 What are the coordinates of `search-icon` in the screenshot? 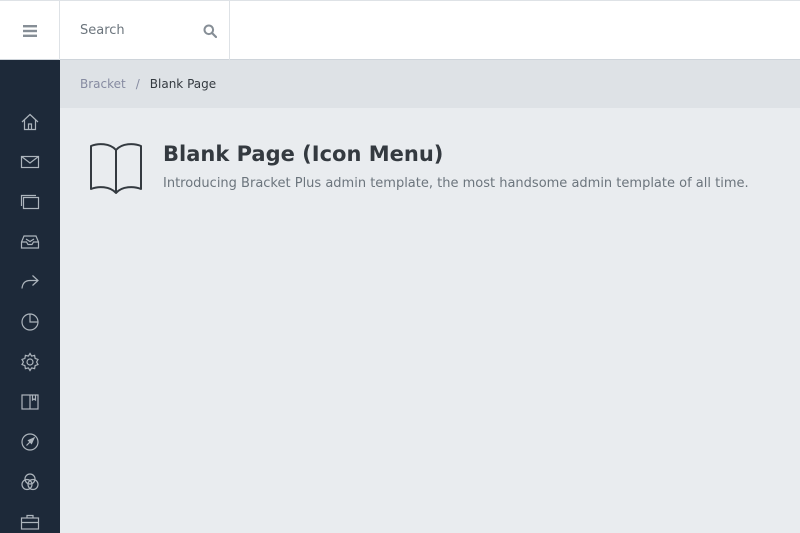 It's located at (210, 31).